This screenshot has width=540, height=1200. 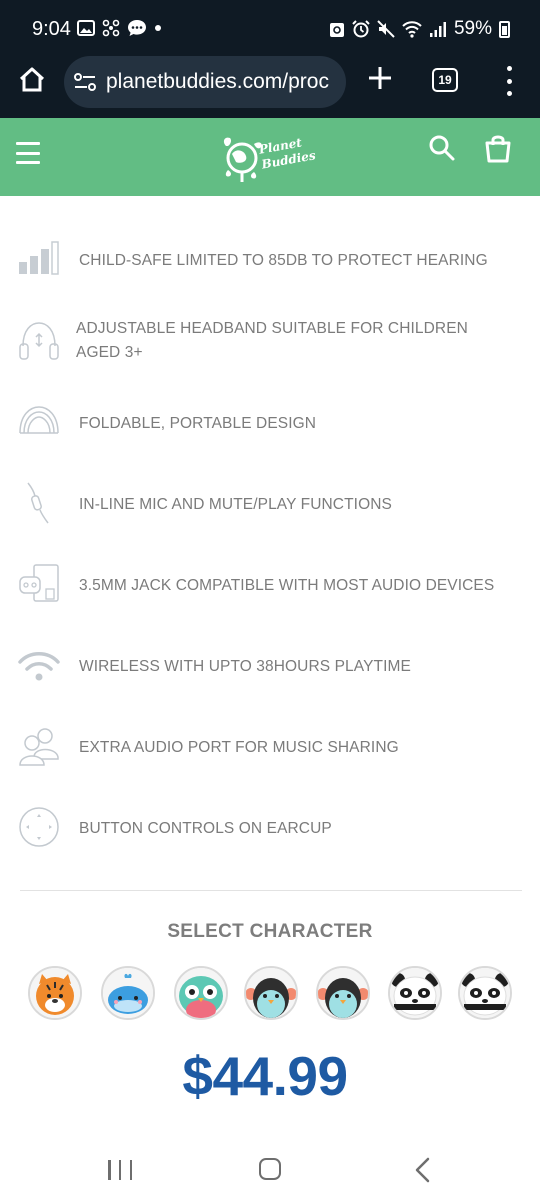 What do you see at coordinates (509, 81) in the screenshot?
I see `browser-menu-icon` at bounding box center [509, 81].